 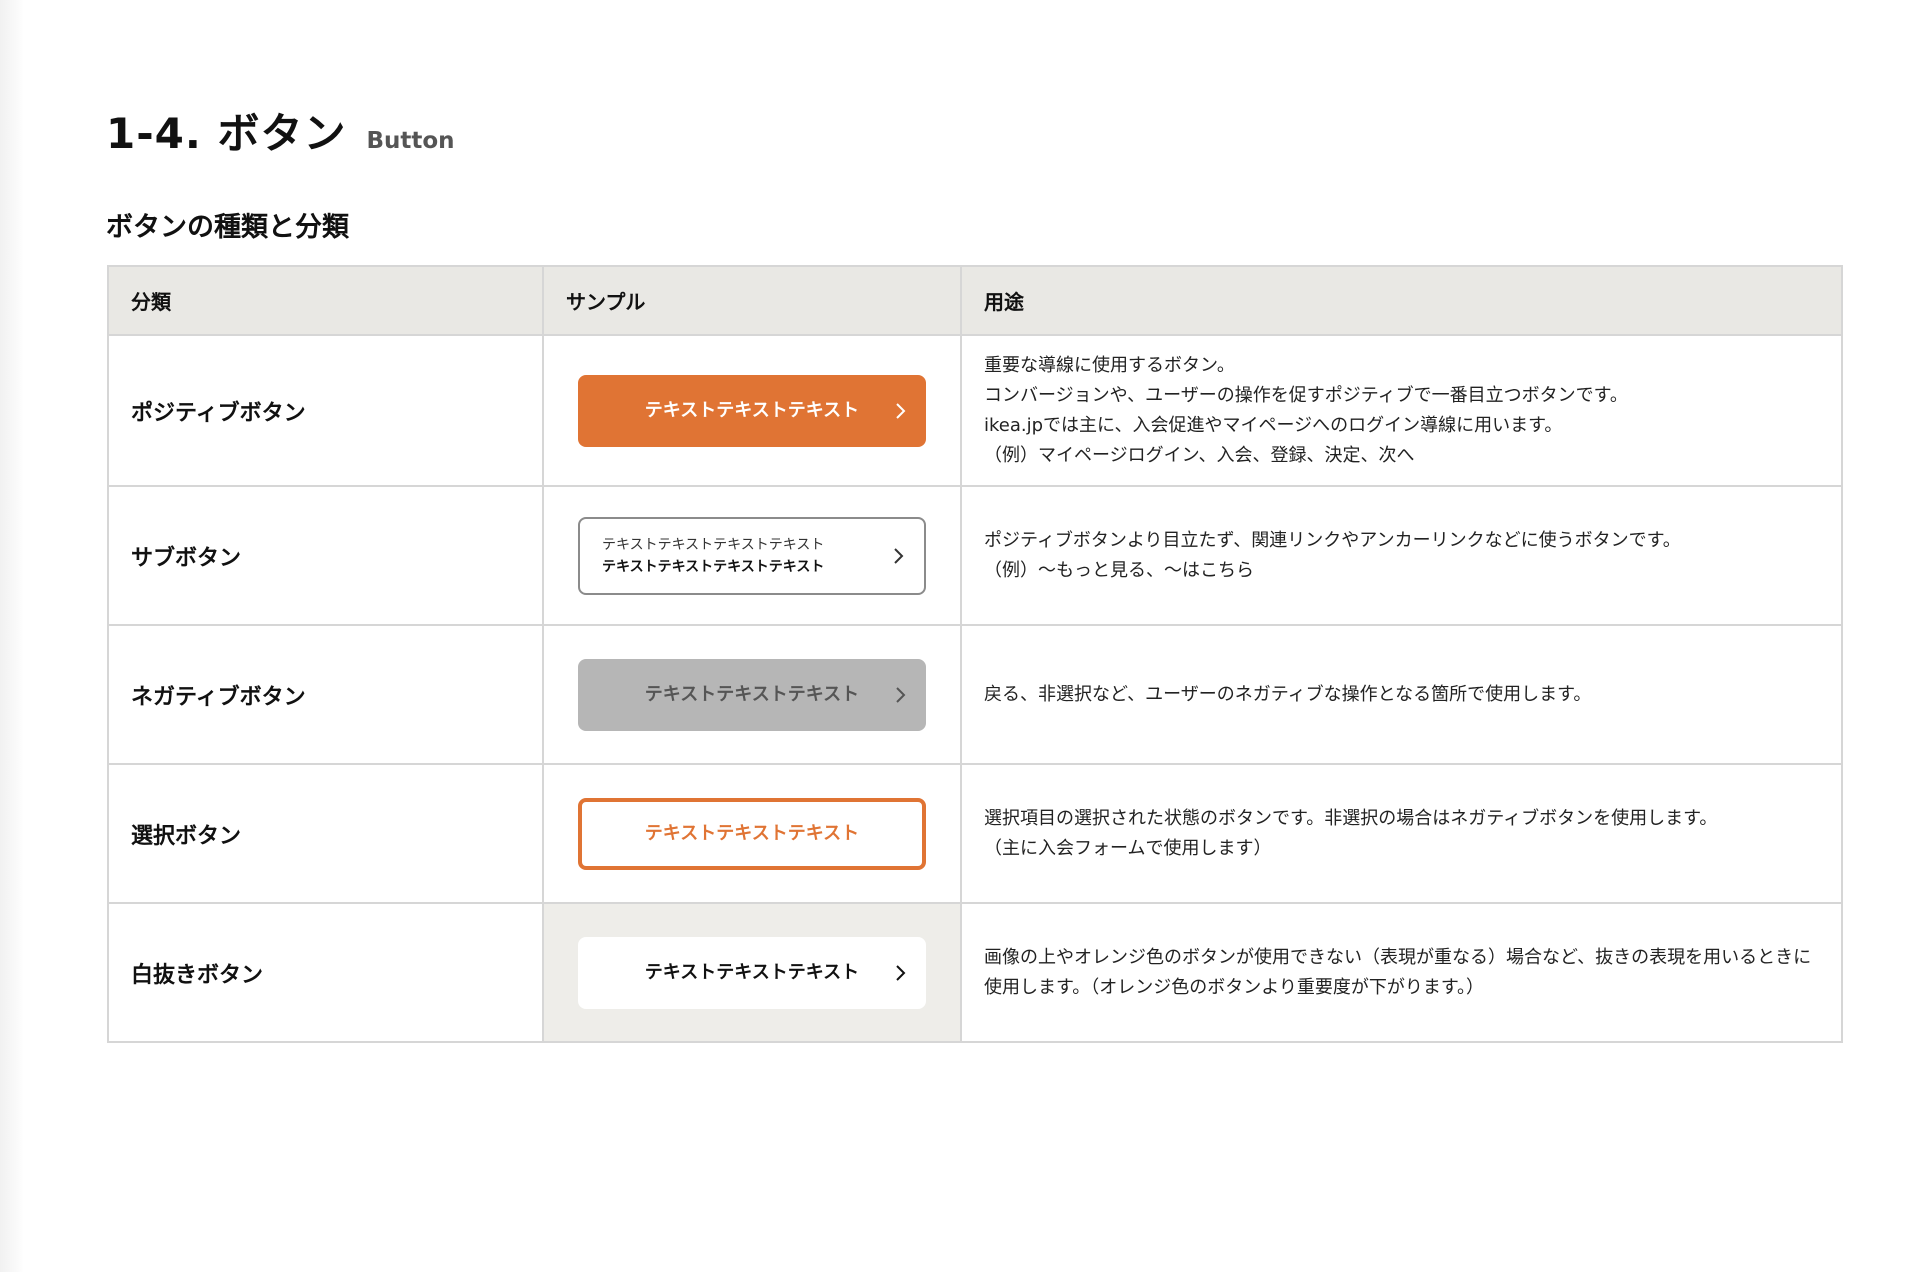 I want to click on positive-button-label: テキストテキストテキスト, so click(x=752, y=410).